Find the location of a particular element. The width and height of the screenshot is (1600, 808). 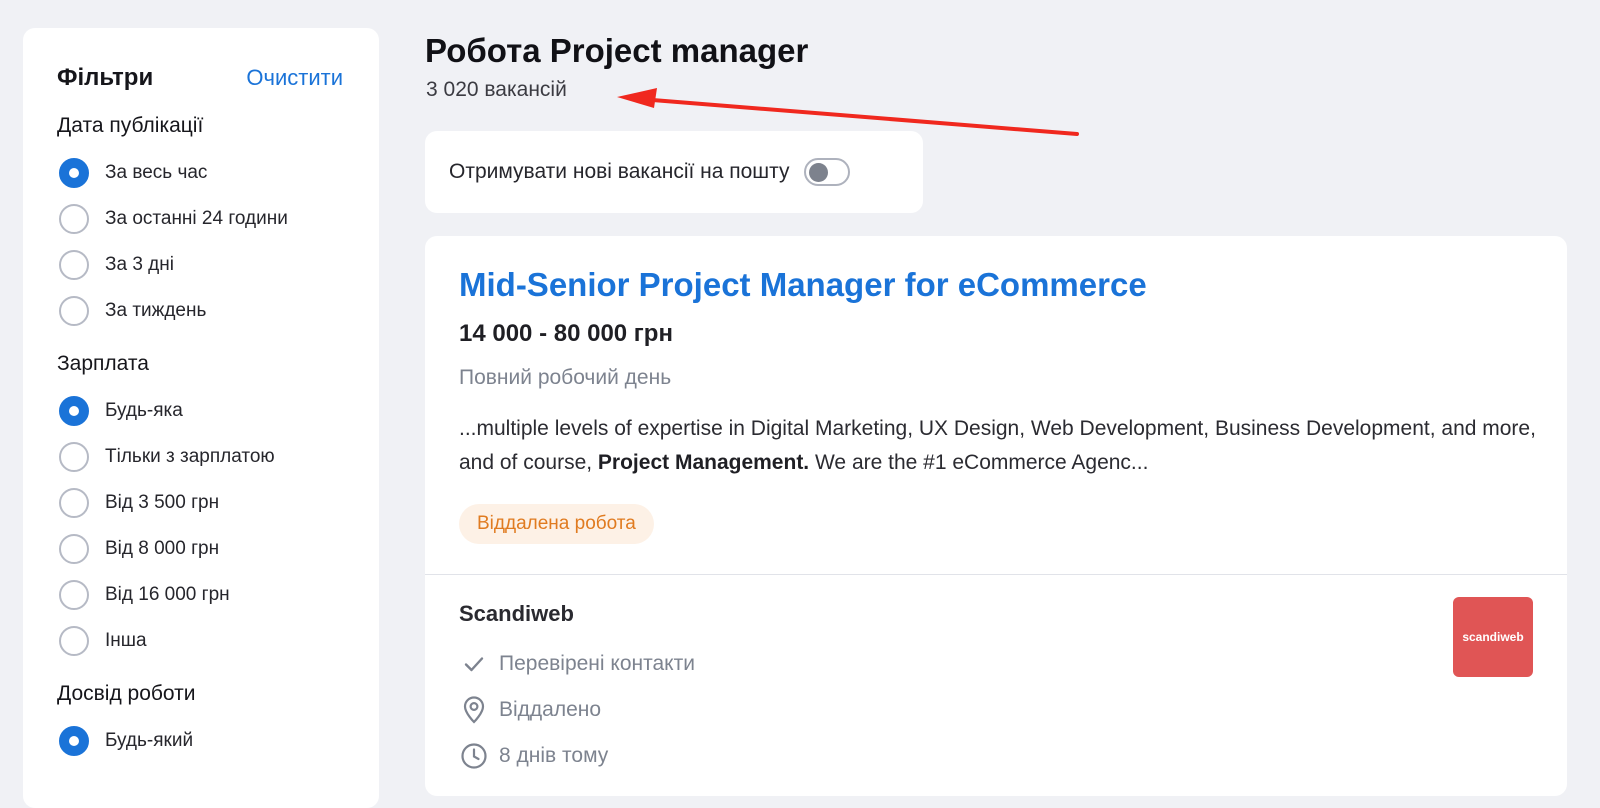

clear-filters-link: Очистити is located at coordinates (294, 78).